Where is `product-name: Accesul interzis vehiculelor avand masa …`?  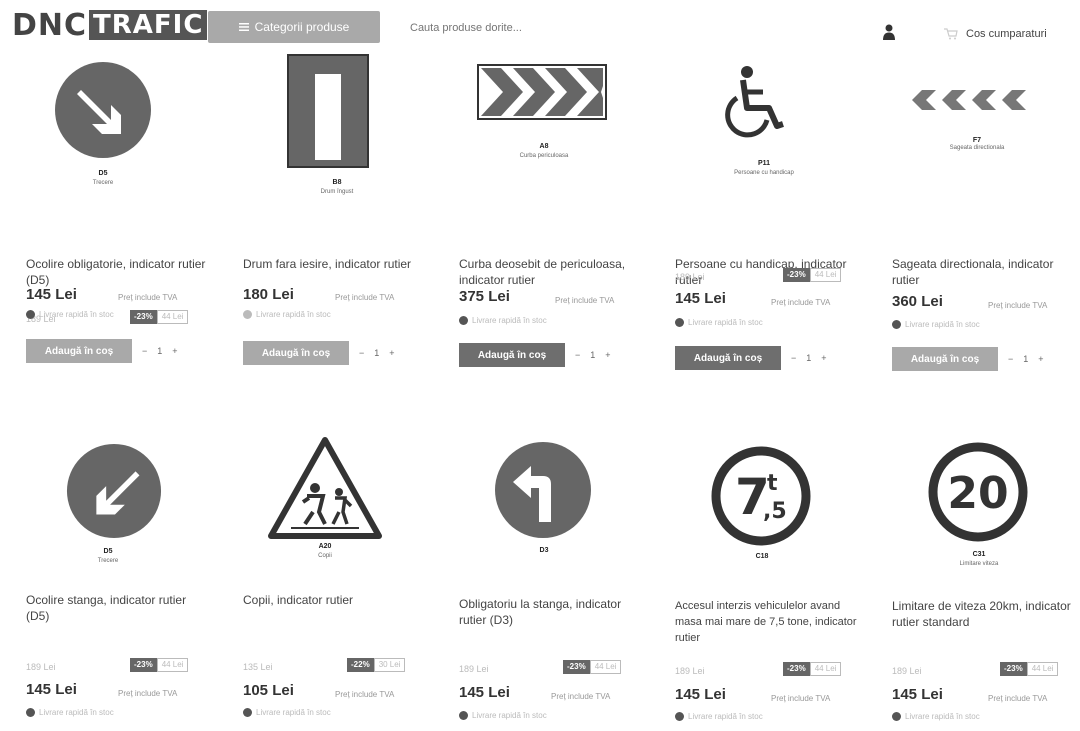
product-name: Accesul interzis vehiculelor avand masa … is located at coordinates (767, 622).